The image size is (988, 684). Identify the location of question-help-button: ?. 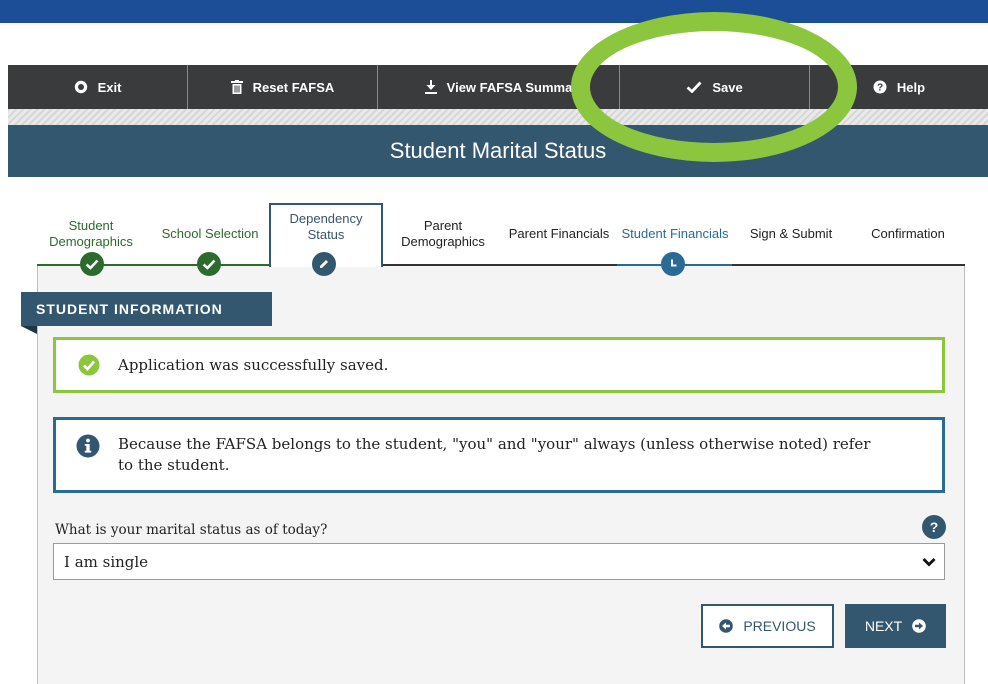
(934, 527).